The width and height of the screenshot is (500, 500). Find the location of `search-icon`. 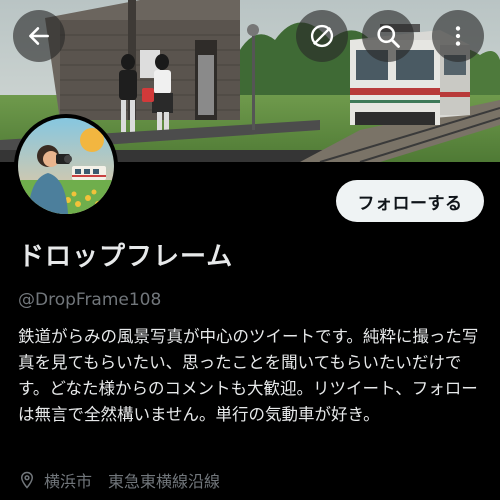

search-icon is located at coordinates (388, 36).